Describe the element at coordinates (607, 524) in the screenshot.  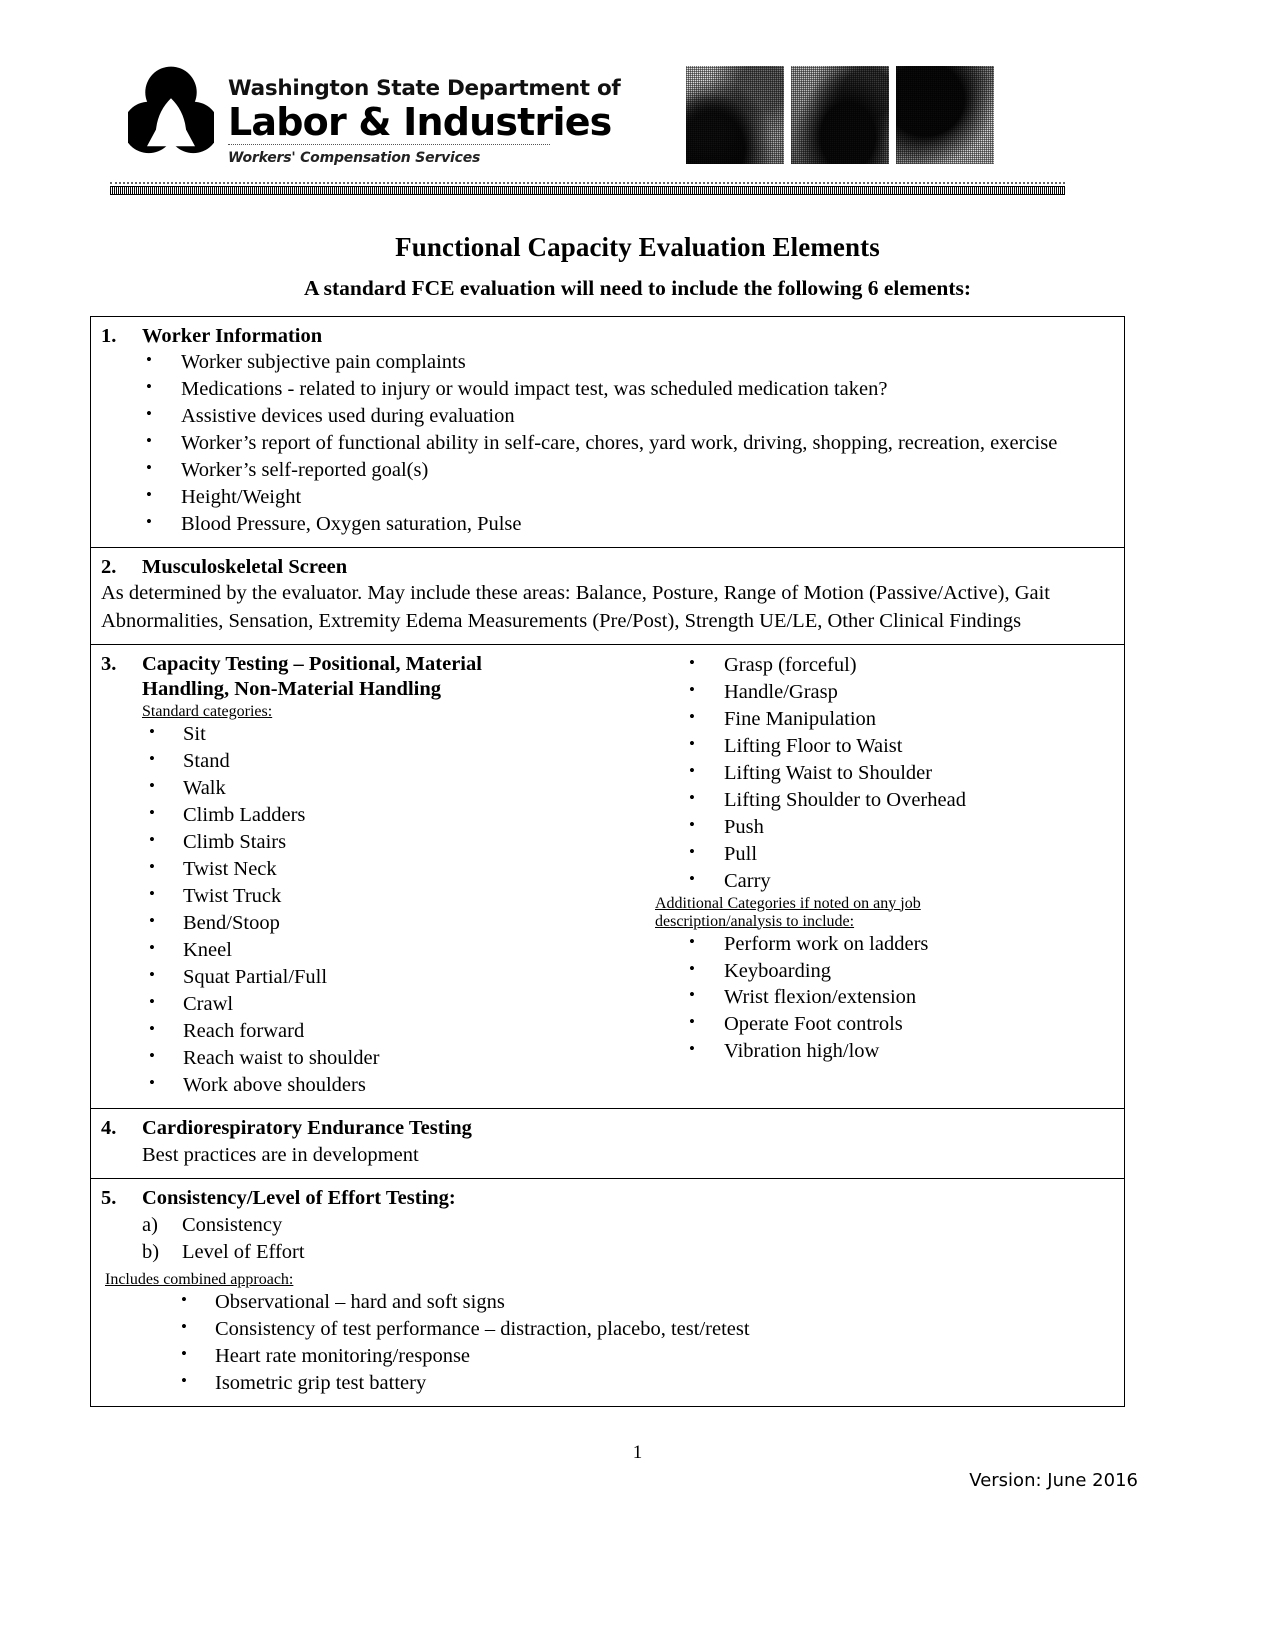
I see `list-item: Blood Pressure, Oxygen saturation, Pulse` at that location.